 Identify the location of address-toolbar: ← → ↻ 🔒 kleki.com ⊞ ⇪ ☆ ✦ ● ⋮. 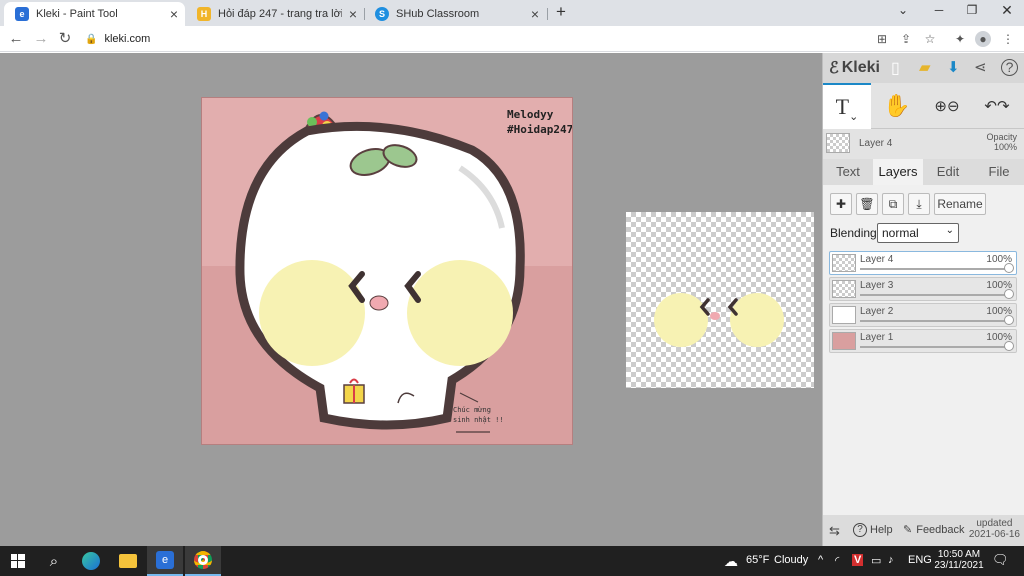
(512, 39).